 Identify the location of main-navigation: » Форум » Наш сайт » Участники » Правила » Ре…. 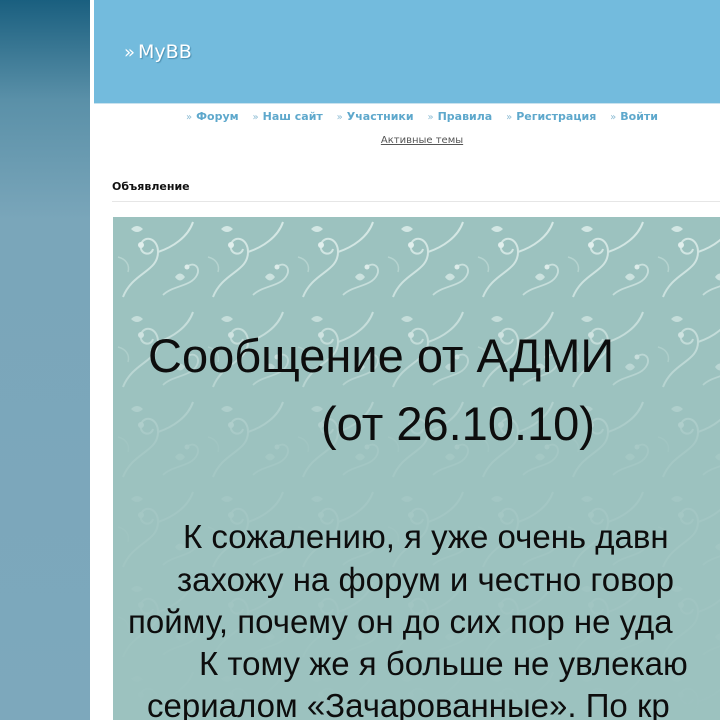
(407, 116).